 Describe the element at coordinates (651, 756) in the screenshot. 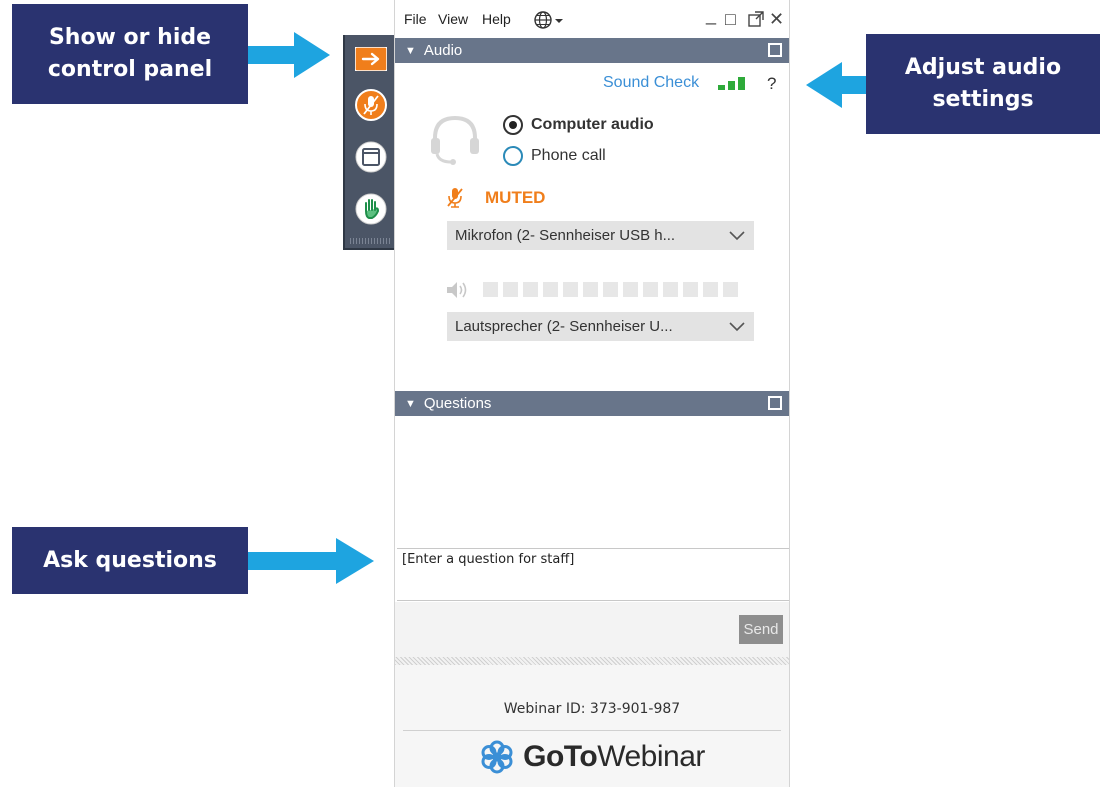

I see `brand-regular: Webinar` at that location.